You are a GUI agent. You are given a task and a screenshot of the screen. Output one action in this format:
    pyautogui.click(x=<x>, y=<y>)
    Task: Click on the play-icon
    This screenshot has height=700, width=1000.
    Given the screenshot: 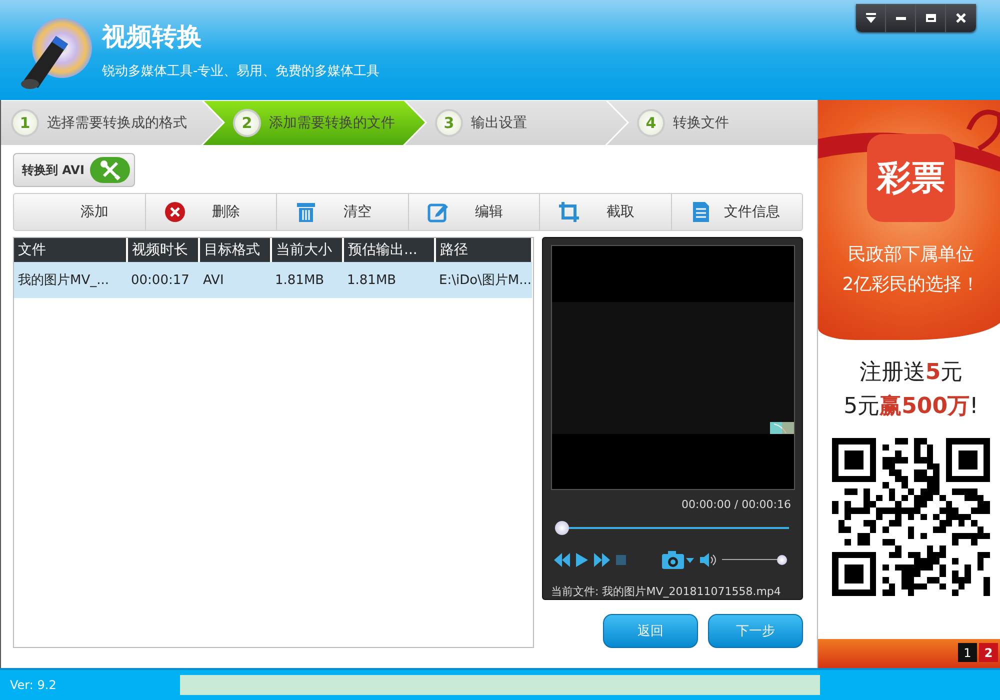 What is the action you would take?
    pyautogui.click(x=582, y=560)
    